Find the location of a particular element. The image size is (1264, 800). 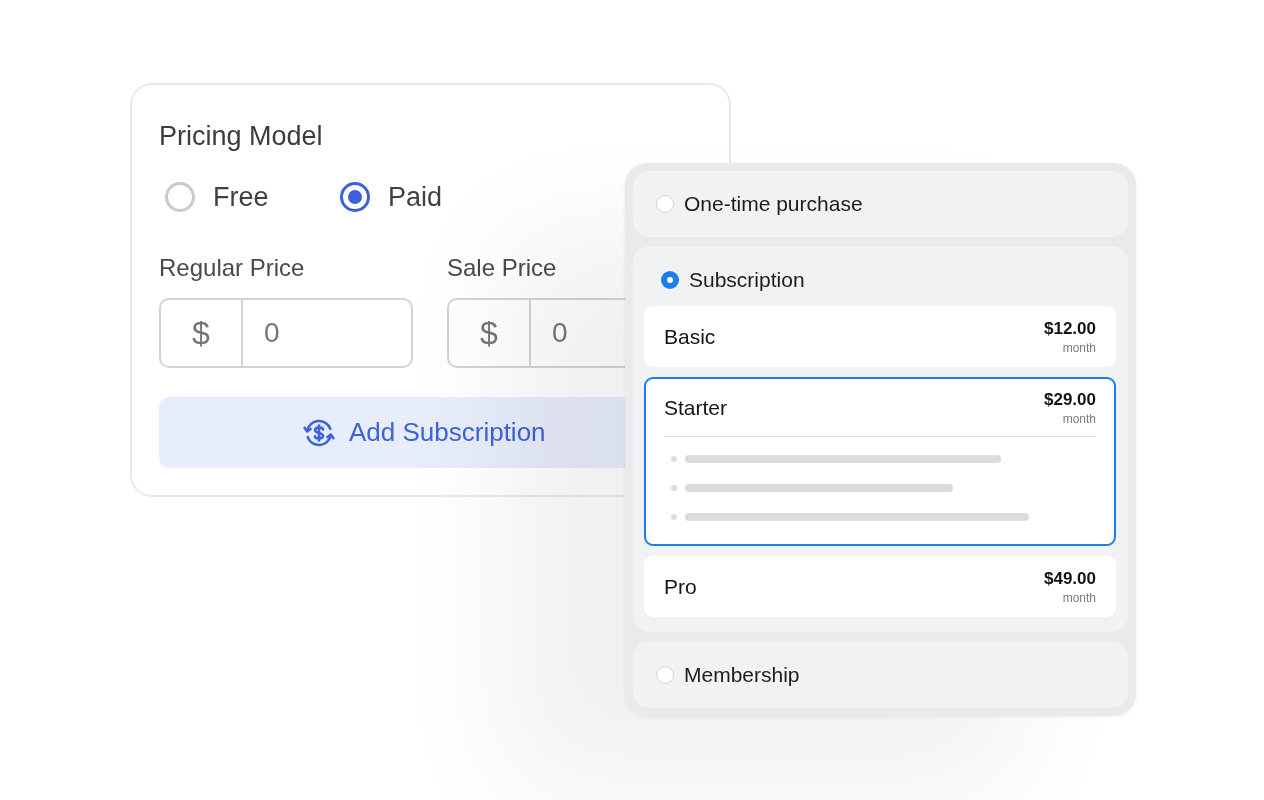

add-subscription-button: Add Subscription is located at coordinates (392, 432).